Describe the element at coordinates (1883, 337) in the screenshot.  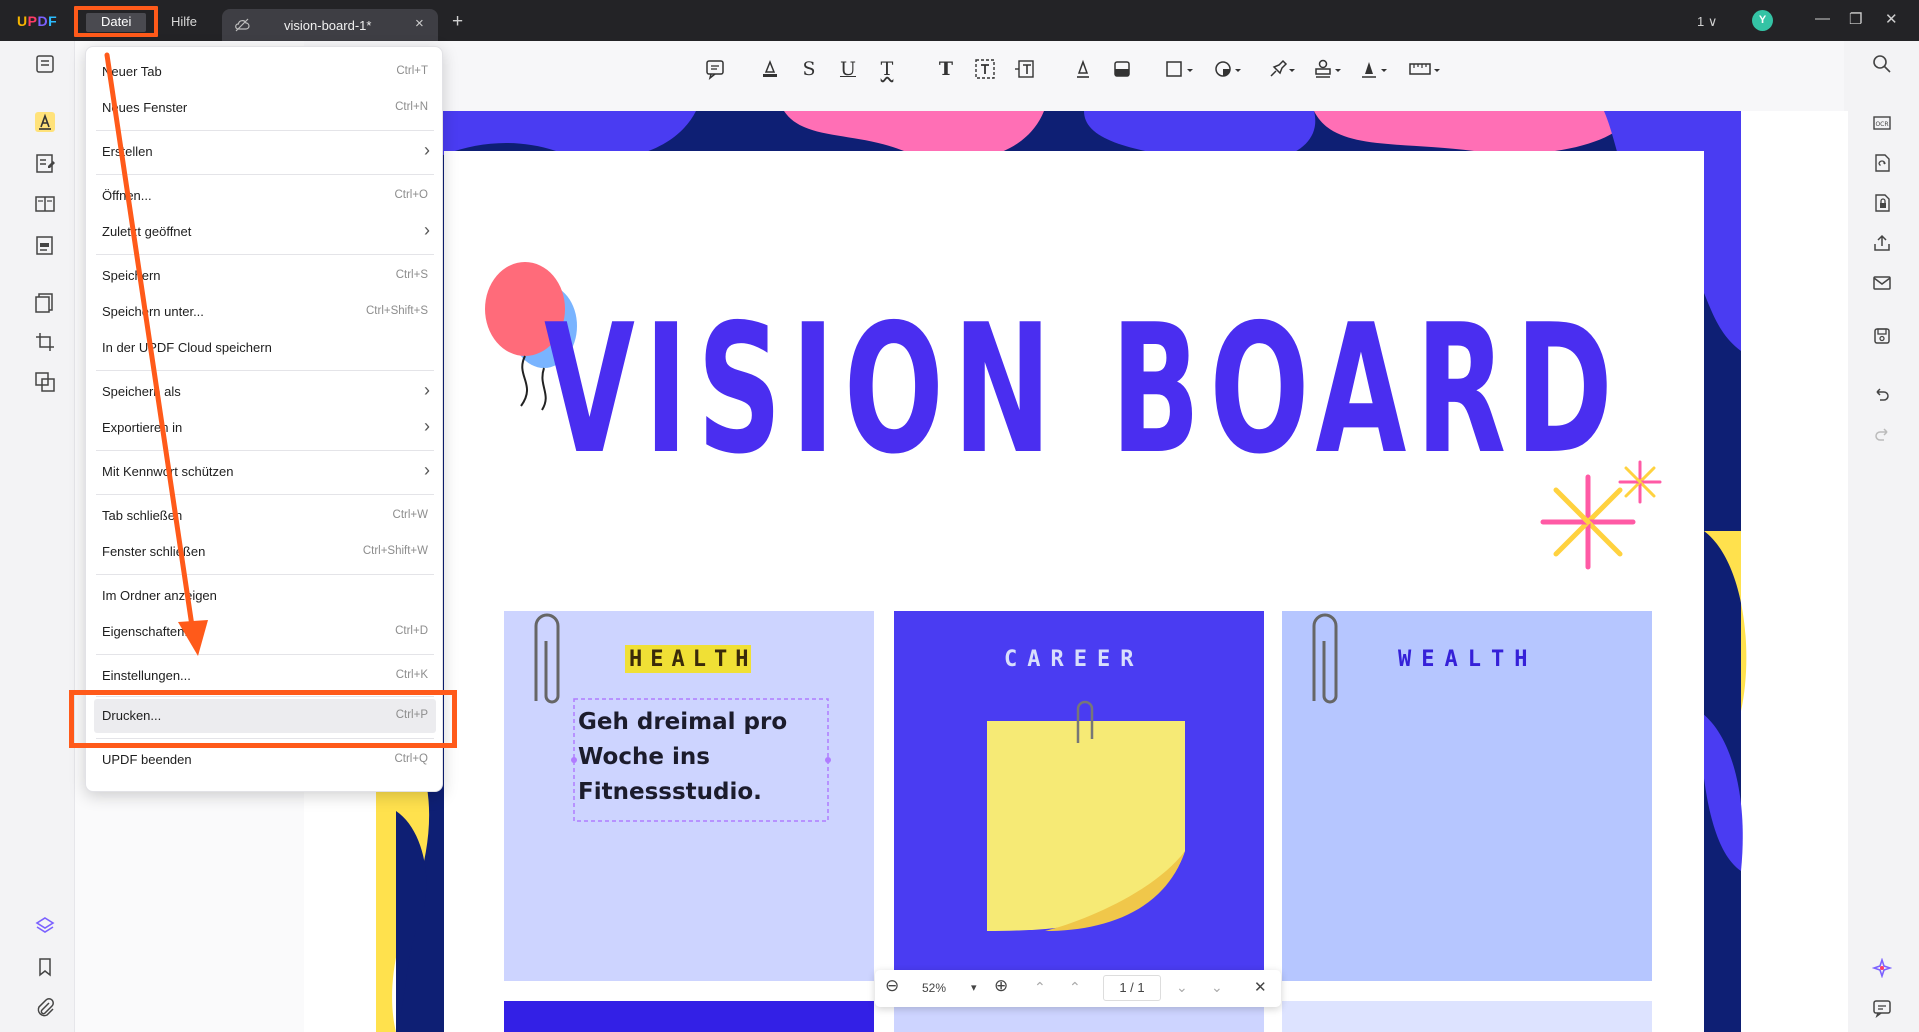
I see `save-icon` at that location.